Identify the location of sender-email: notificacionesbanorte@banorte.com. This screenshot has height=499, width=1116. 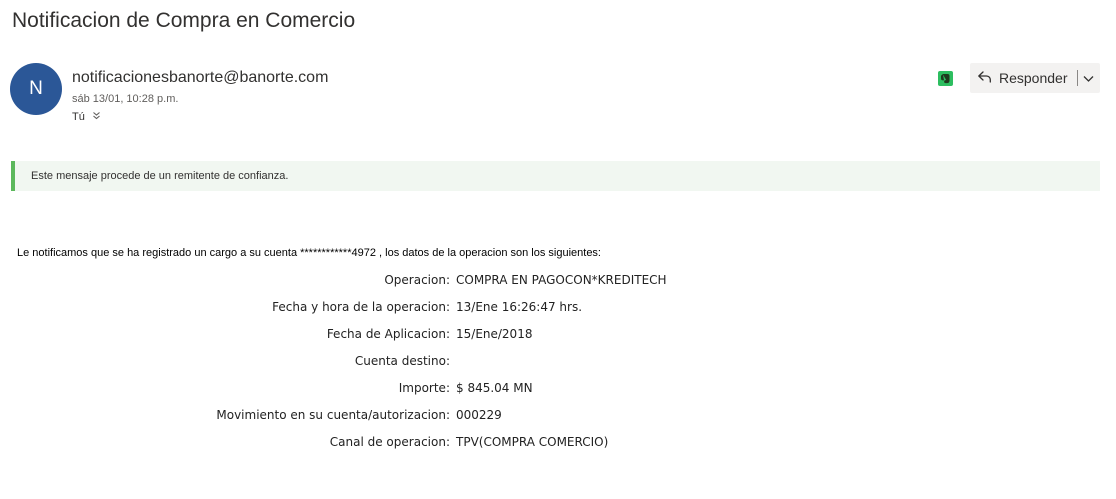
(200, 78).